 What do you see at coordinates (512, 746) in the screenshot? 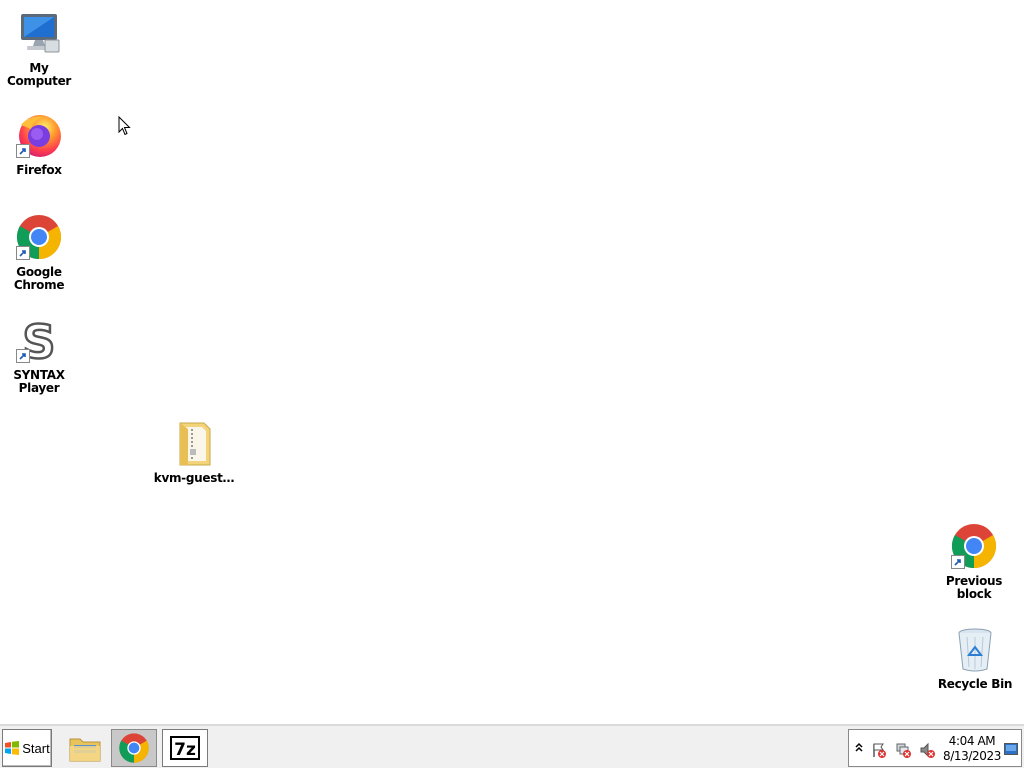
I see `taskbar: Start 7z 4:04 AM 8/13/2023` at bounding box center [512, 746].